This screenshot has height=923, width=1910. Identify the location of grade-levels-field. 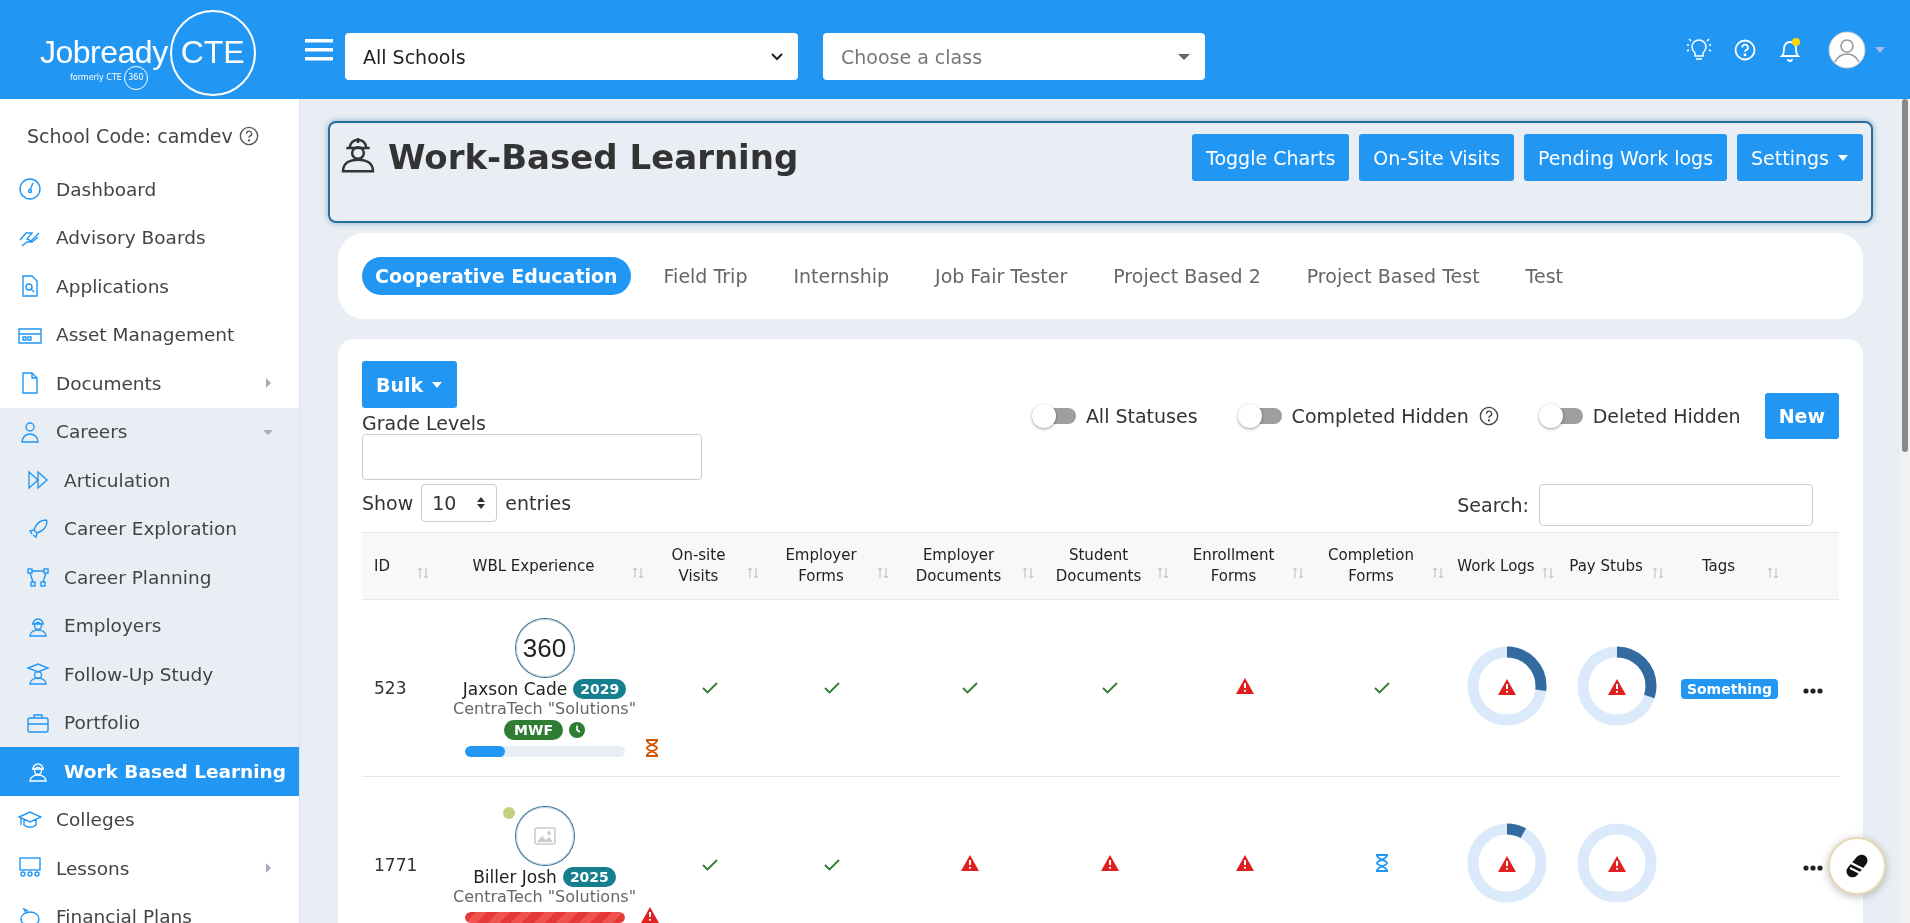
(532, 457).